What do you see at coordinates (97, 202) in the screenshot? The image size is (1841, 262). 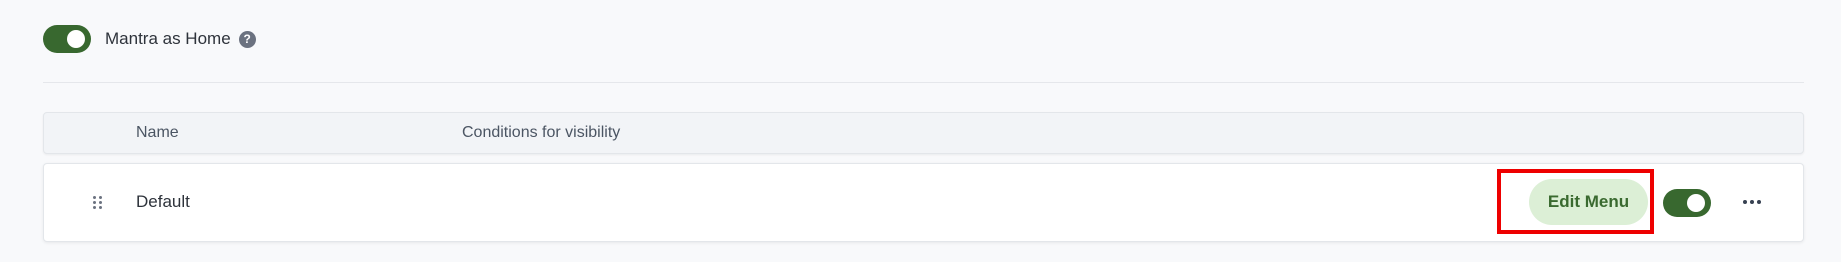 I see `drag-handle-icon` at bounding box center [97, 202].